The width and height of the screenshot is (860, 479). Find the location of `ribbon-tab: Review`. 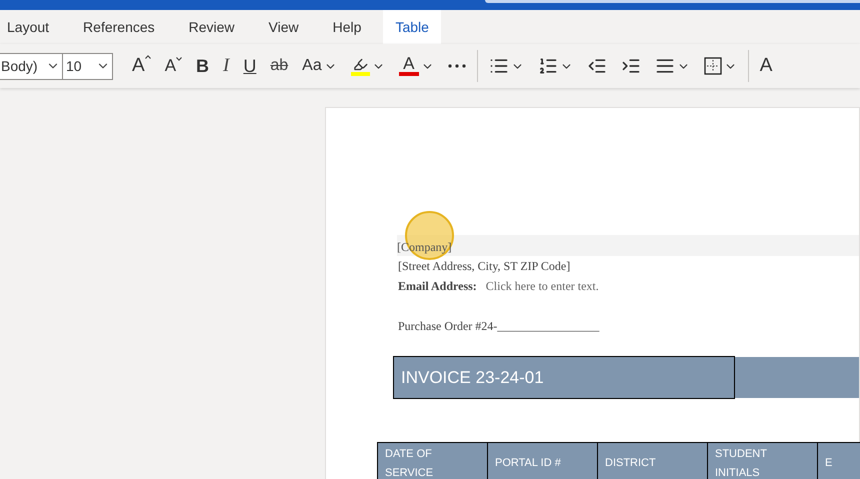

ribbon-tab: Review is located at coordinates (211, 27).